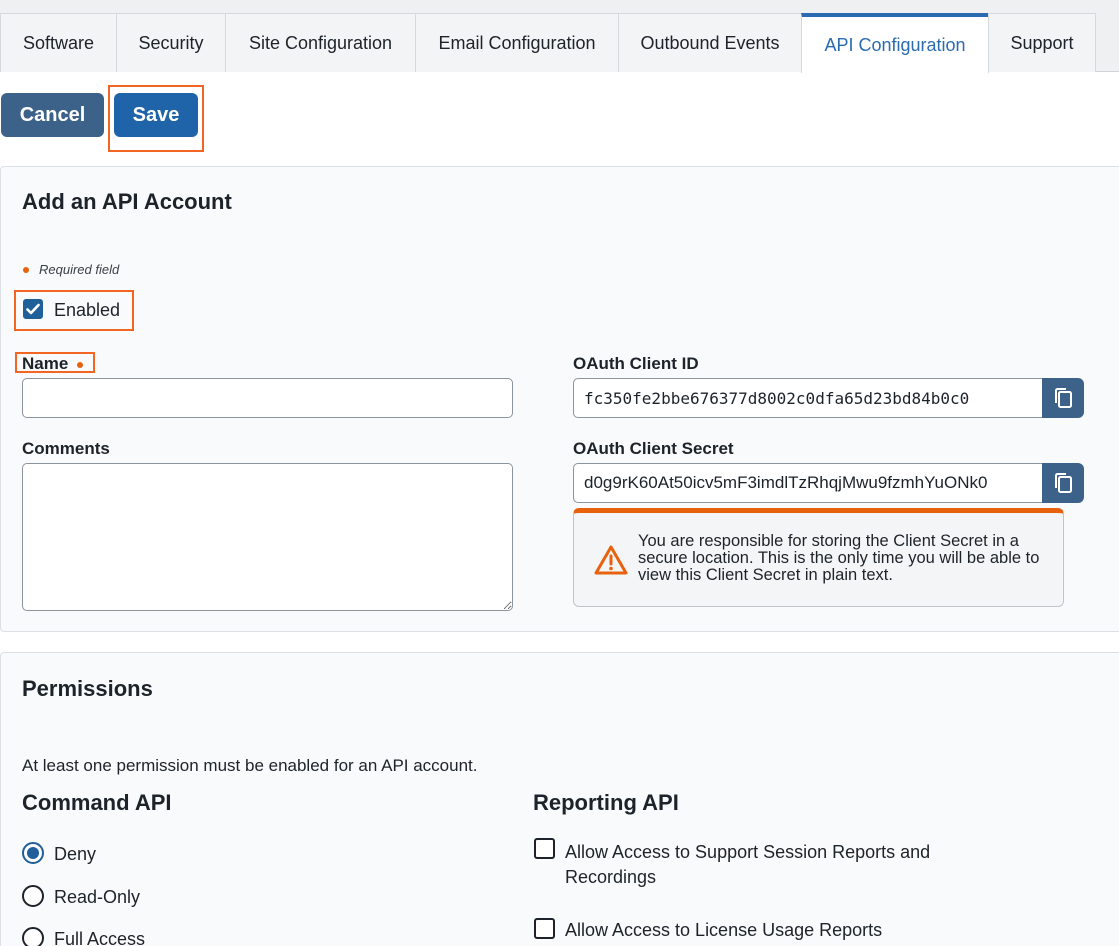 The height and width of the screenshot is (946, 1119). I want to click on section-title-add-account: Add an API Account, so click(127, 201).